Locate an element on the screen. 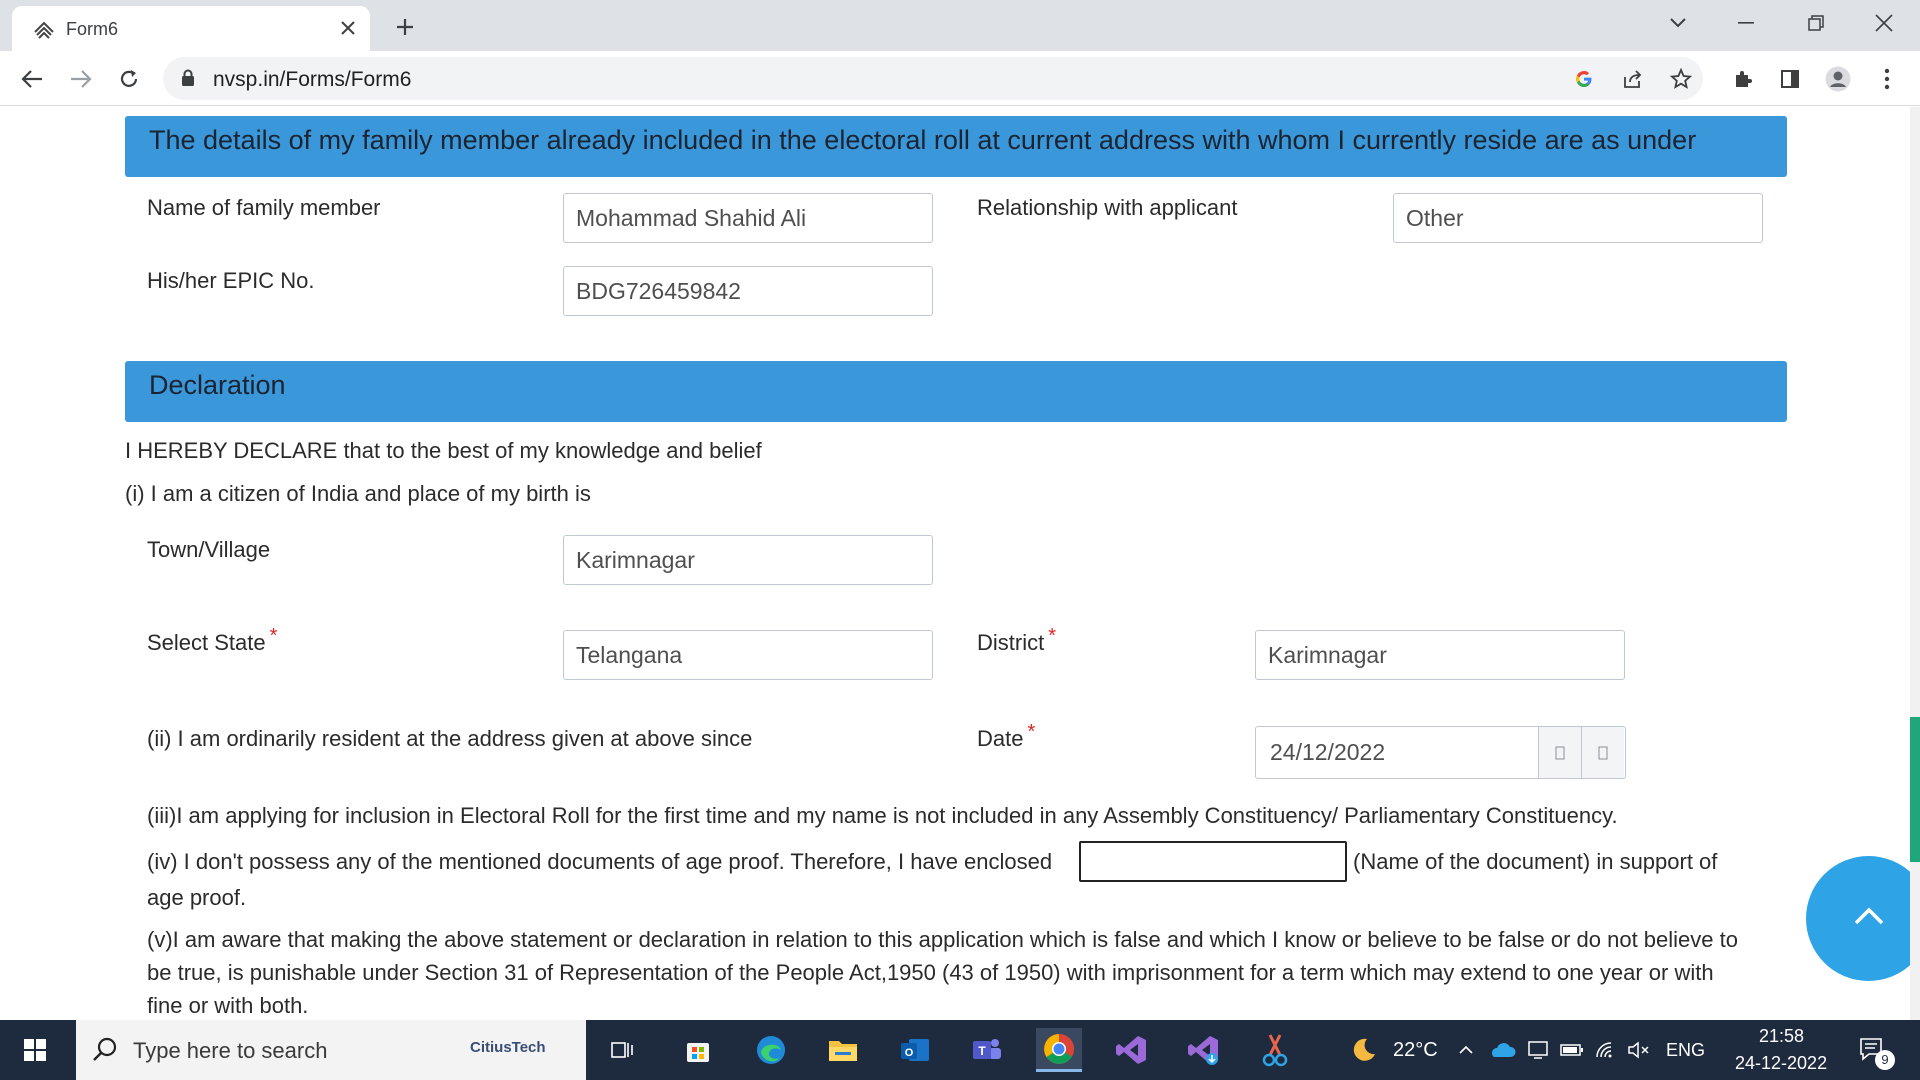 This screenshot has width=1920, height=1080. address-bar: nvsp.in/Forms/Form6 is located at coordinates (933, 78).